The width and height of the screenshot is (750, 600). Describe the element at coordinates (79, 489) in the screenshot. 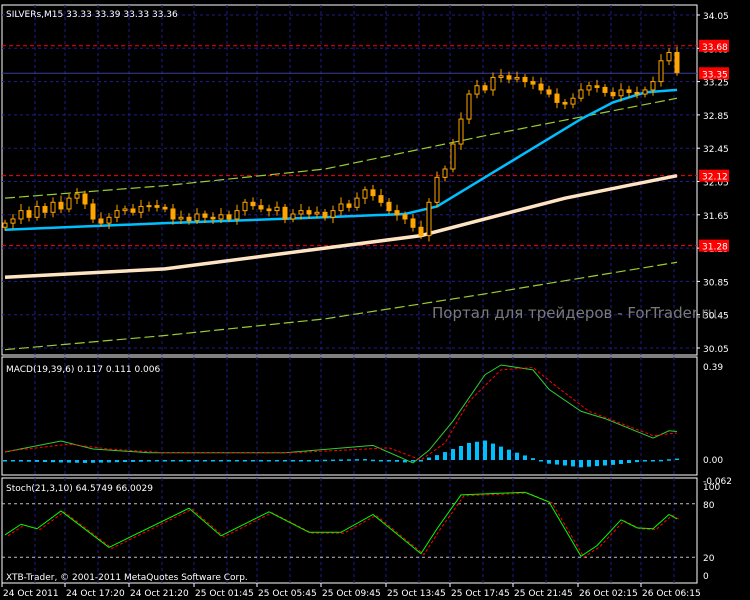

I see `stoch-title: Stoch(21,3,10) 64.5749 66.0029` at that location.